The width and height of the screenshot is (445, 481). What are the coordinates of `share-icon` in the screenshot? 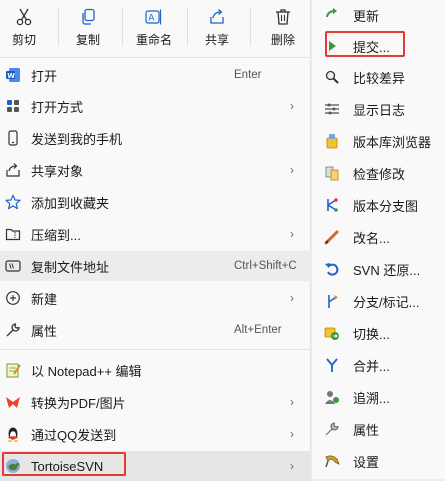 It's located at (217, 17).